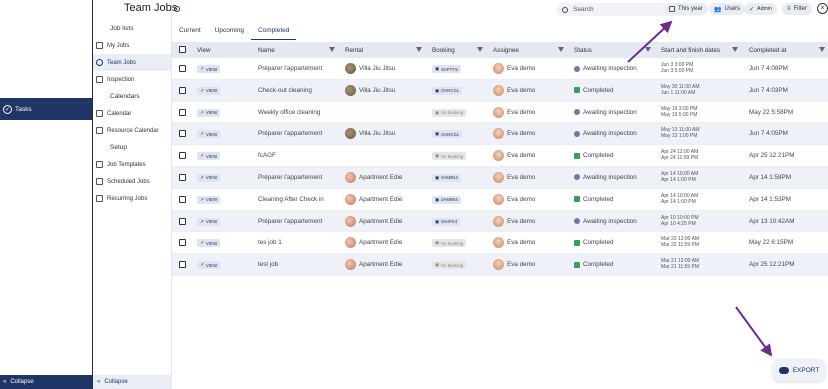 This screenshot has height=389, width=828. What do you see at coordinates (268, 264) in the screenshot?
I see `job-name: test job` at bounding box center [268, 264].